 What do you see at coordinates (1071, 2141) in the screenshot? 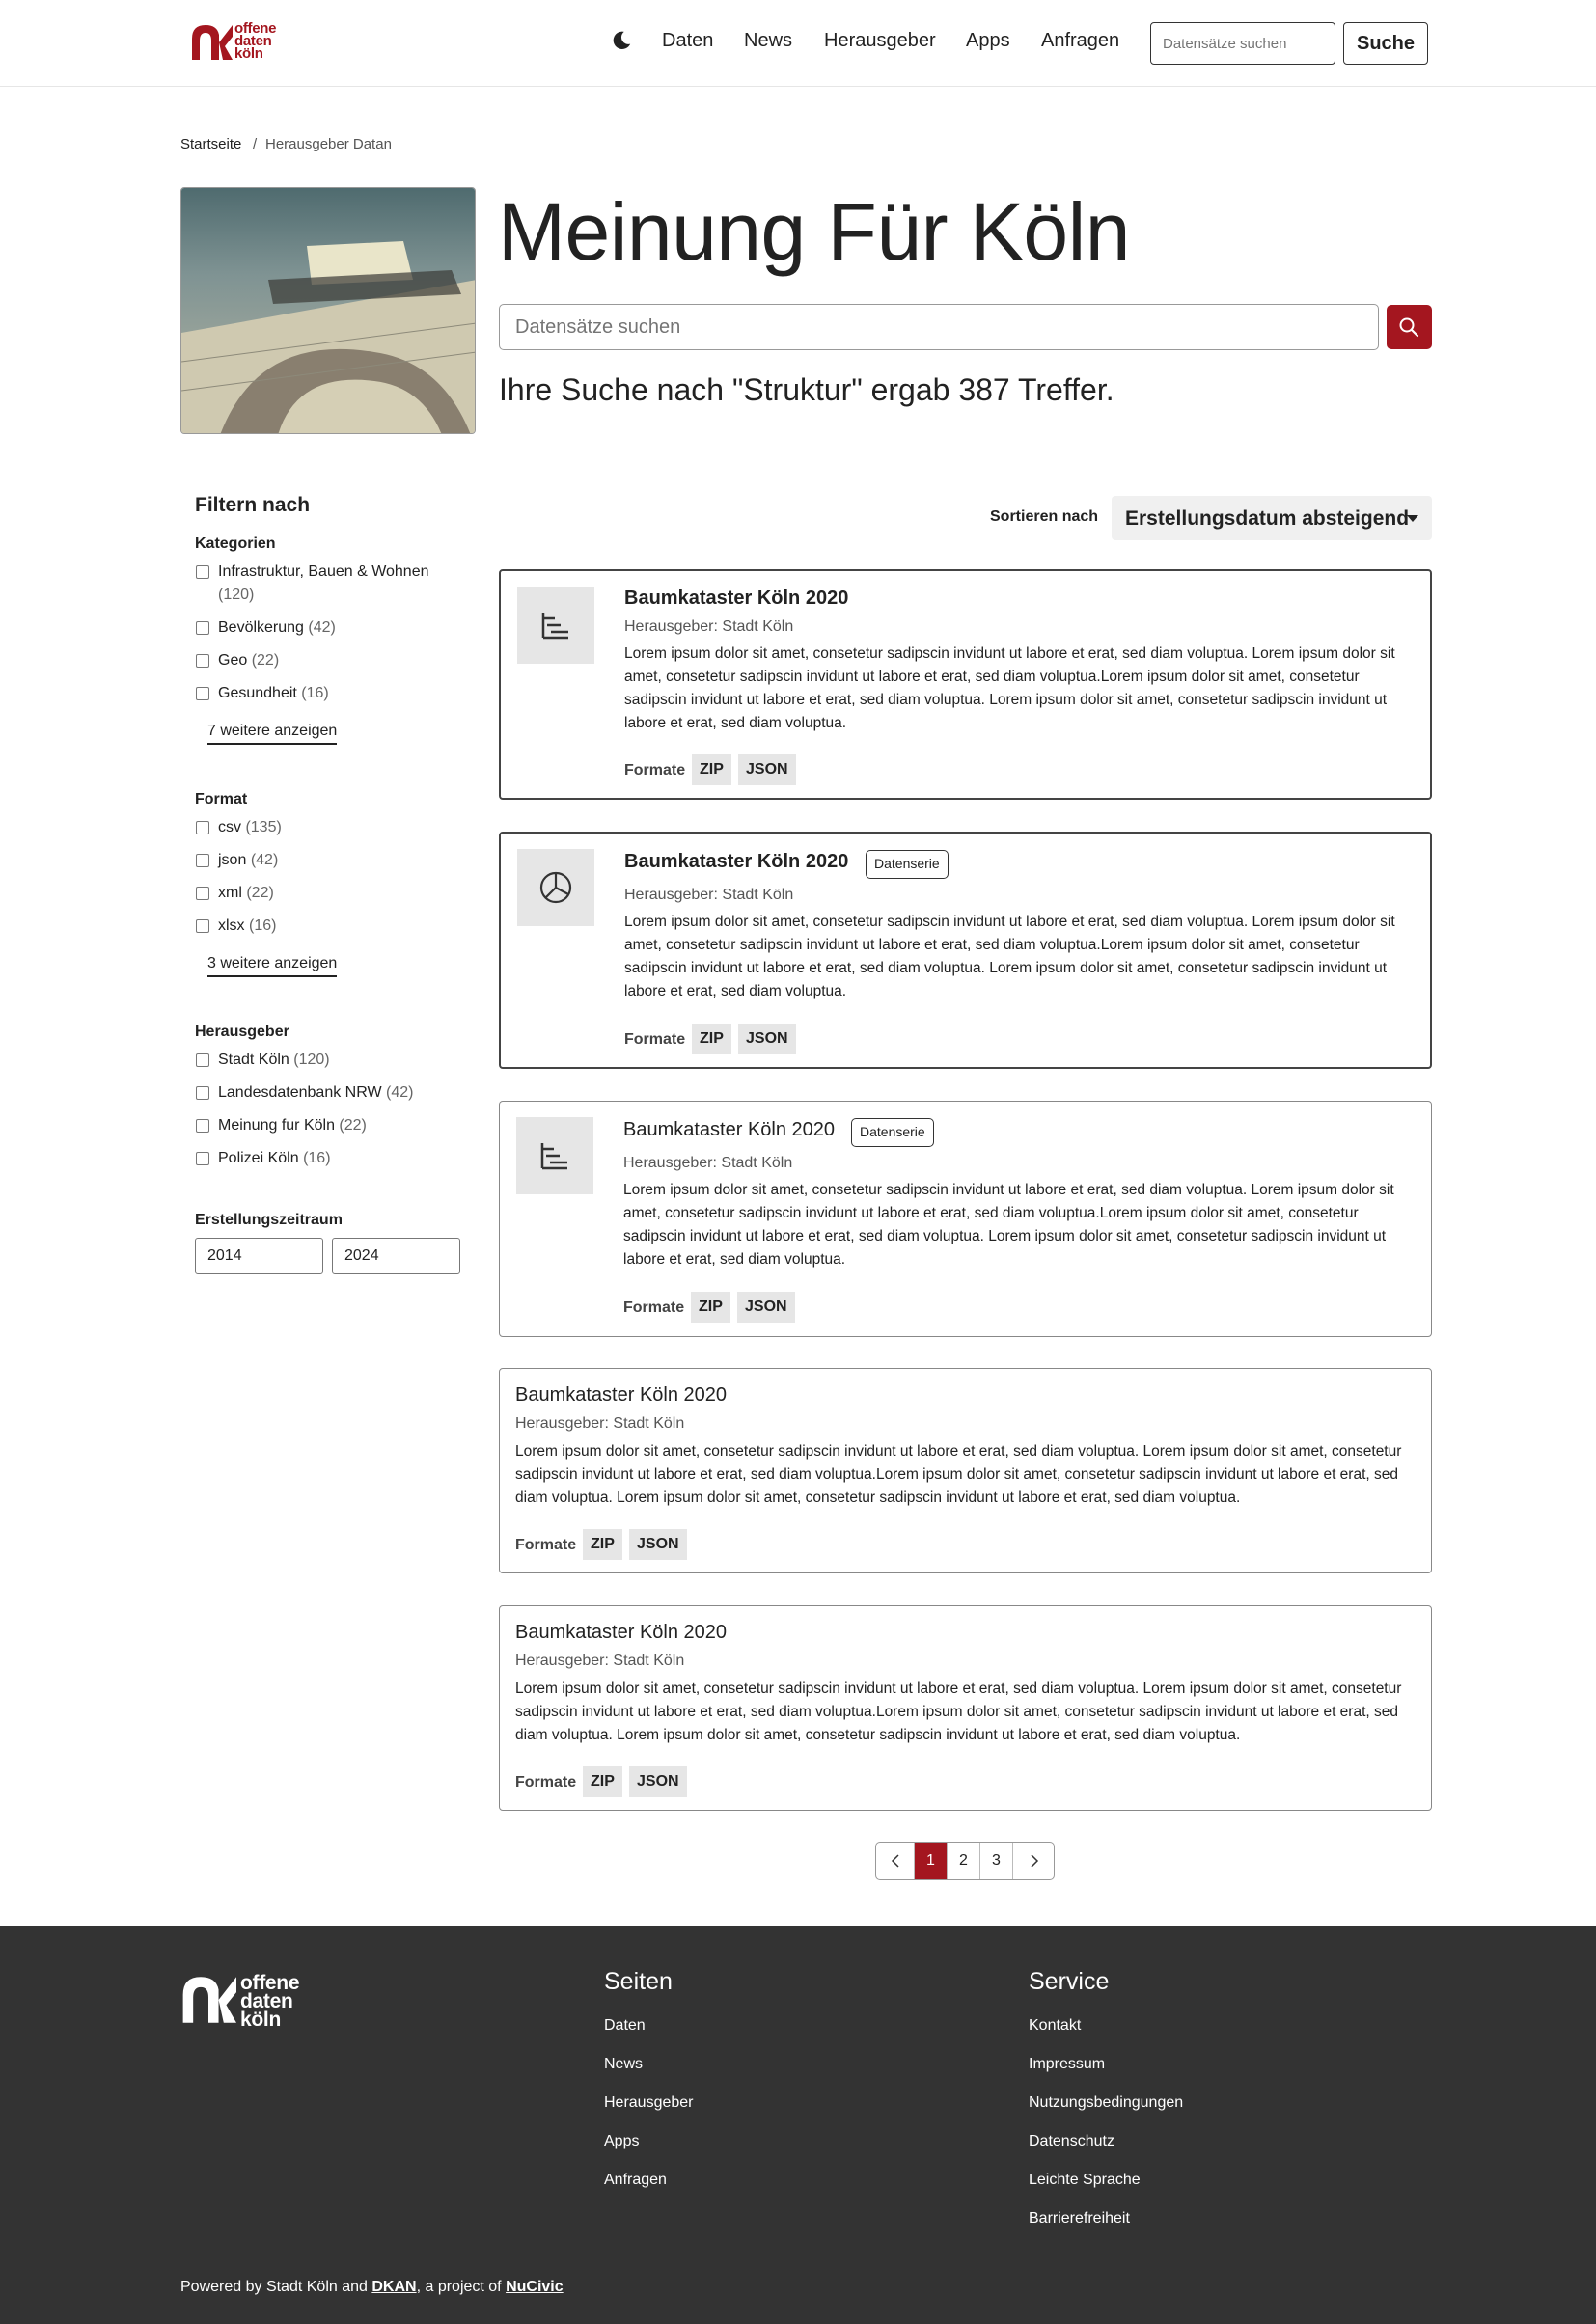
I see `footer-link-datenschutz: Datenschutz` at bounding box center [1071, 2141].